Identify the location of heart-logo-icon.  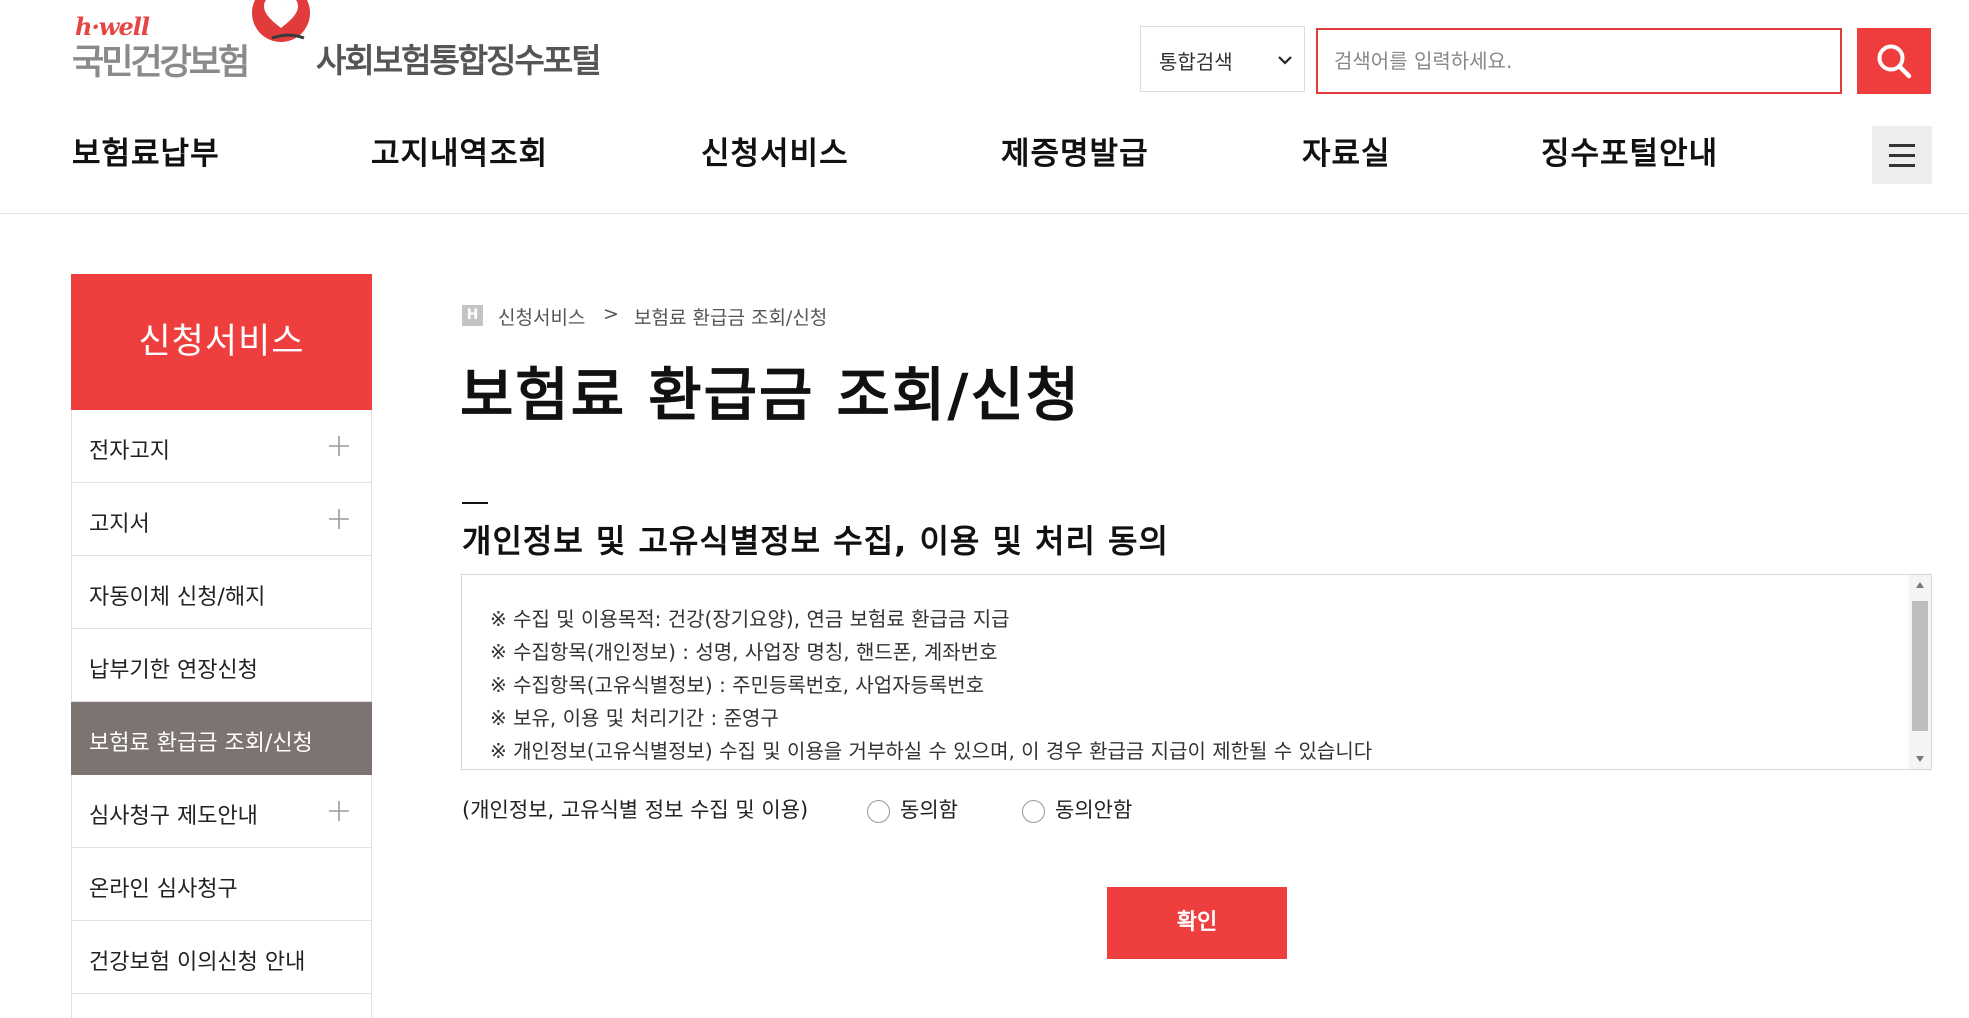
(281, 21).